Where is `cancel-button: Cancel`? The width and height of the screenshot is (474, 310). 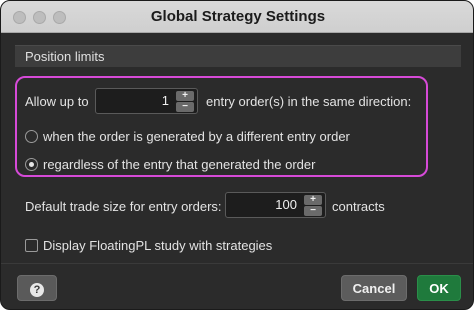 cancel-button: Cancel is located at coordinates (374, 288).